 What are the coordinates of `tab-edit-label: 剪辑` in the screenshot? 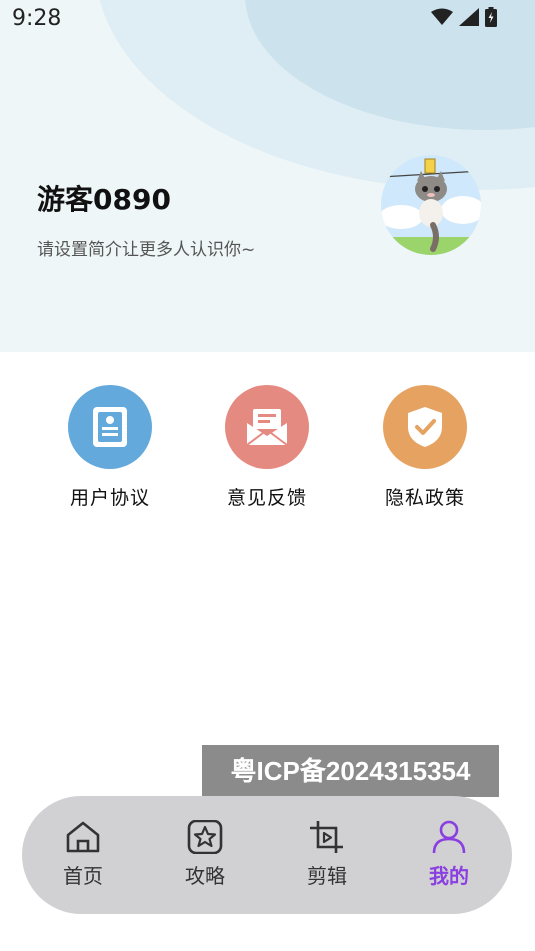 It's located at (327, 876).